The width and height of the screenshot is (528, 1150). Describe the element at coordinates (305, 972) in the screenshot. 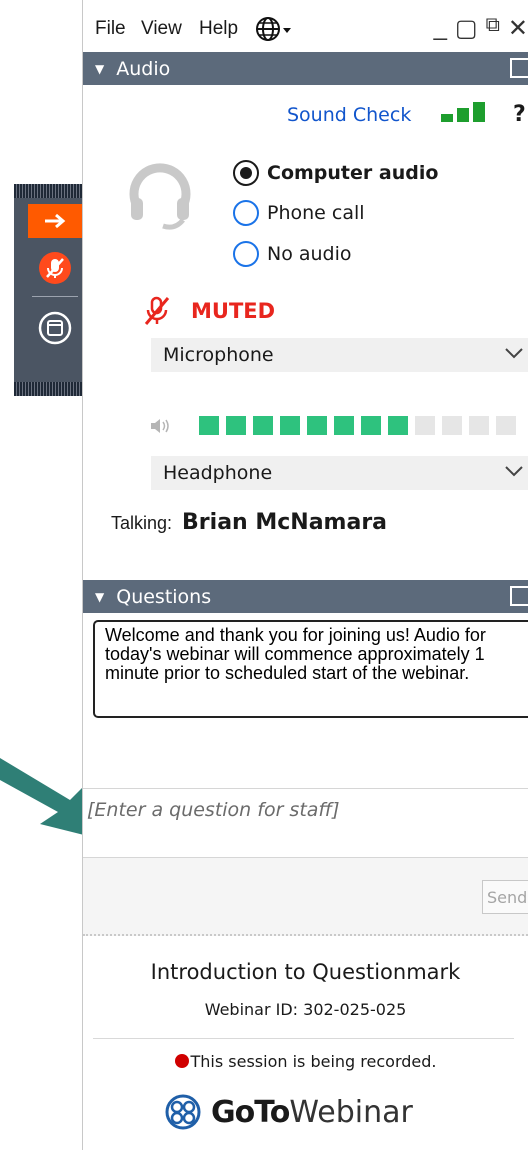

I see `webinar-title: Introduction to Questionmark` at that location.